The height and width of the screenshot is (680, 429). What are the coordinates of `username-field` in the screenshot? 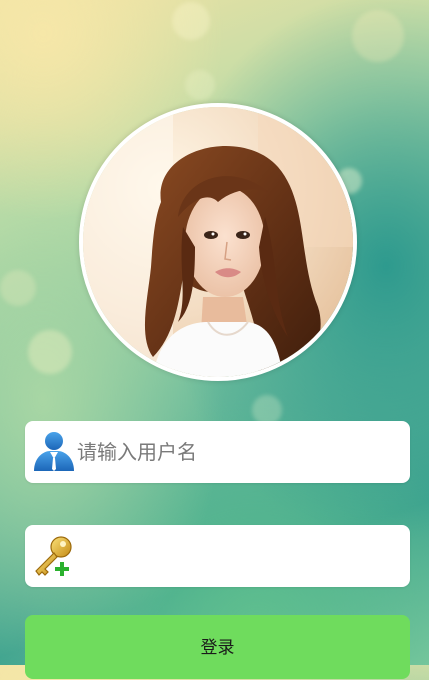 It's located at (217, 452).